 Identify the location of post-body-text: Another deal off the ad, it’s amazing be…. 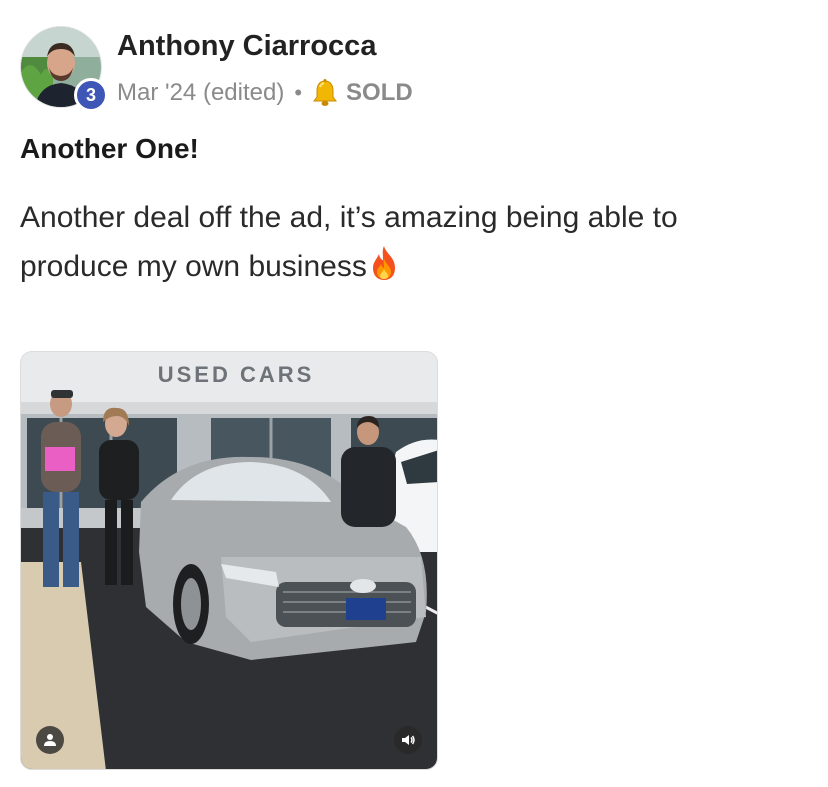
(349, 242).